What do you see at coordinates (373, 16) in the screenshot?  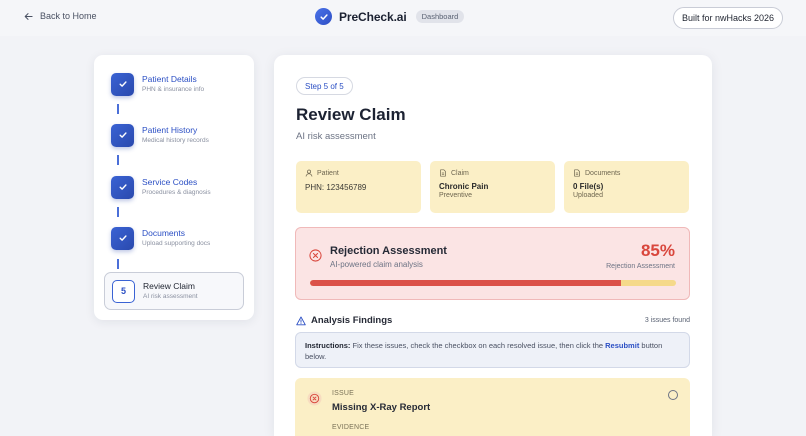 I see `brand-name: PreCheck.ai` at bounding box center [373, 16].